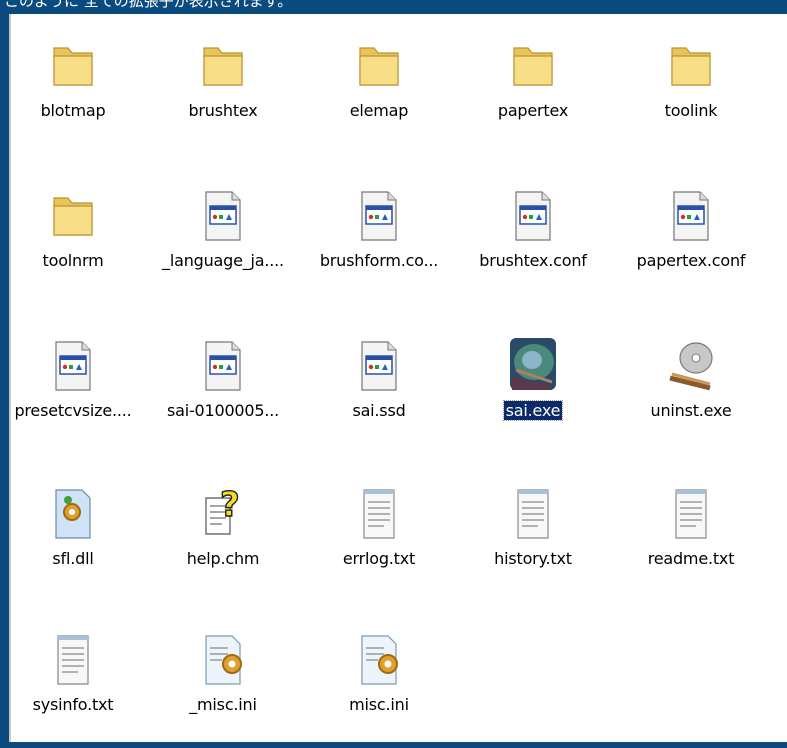  I want to click on help-file-icon: ?, so click(223, 512).